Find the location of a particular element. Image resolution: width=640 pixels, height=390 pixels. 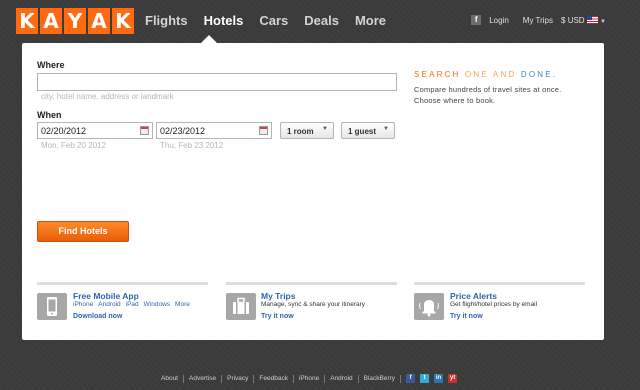

link-android: Android is located at coordinates (109, 304).